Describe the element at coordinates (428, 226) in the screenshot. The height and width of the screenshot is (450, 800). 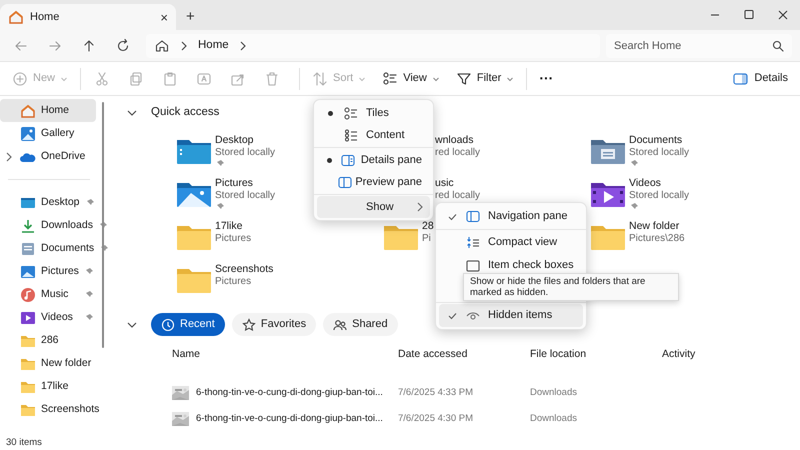
I see `folder-name: 28` at that location.